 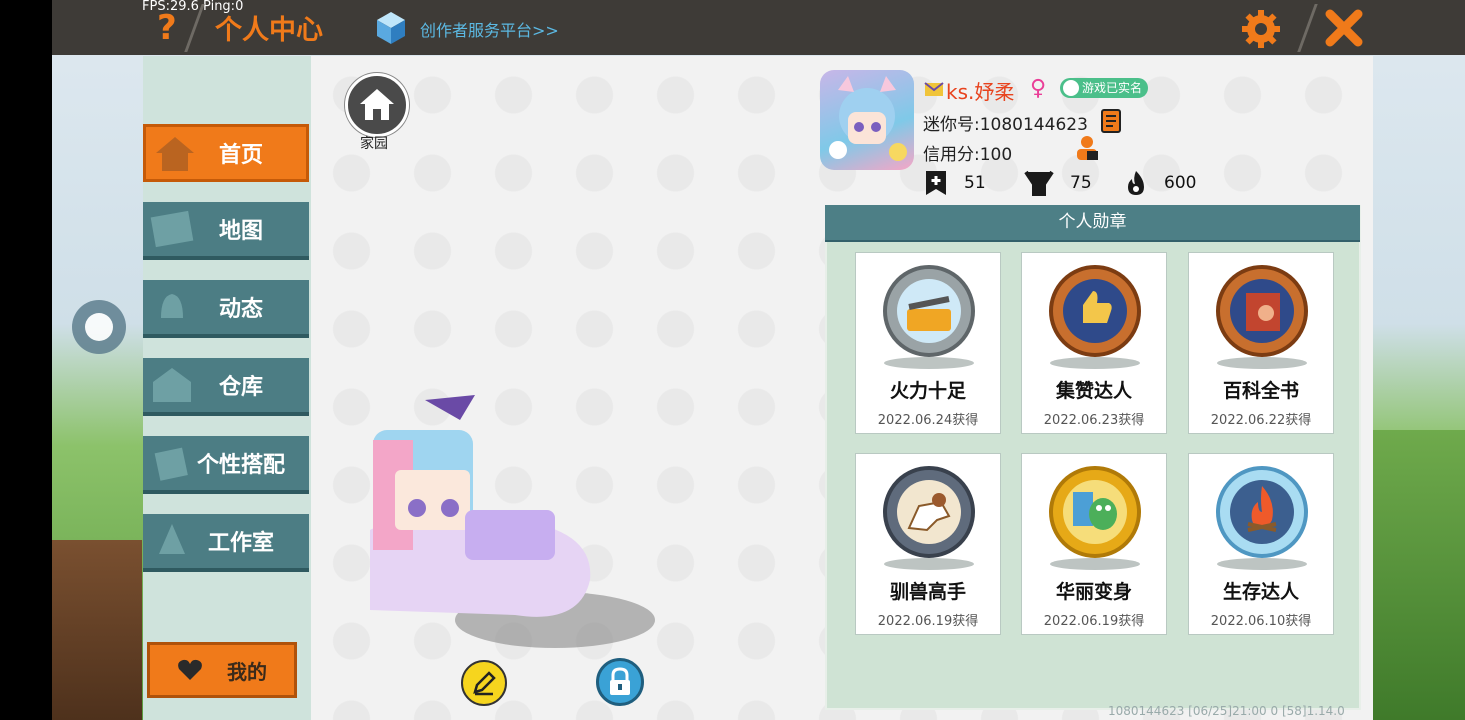 I want to click on sidebar-item-label: 个性搭配, so click(x=240, y=465).